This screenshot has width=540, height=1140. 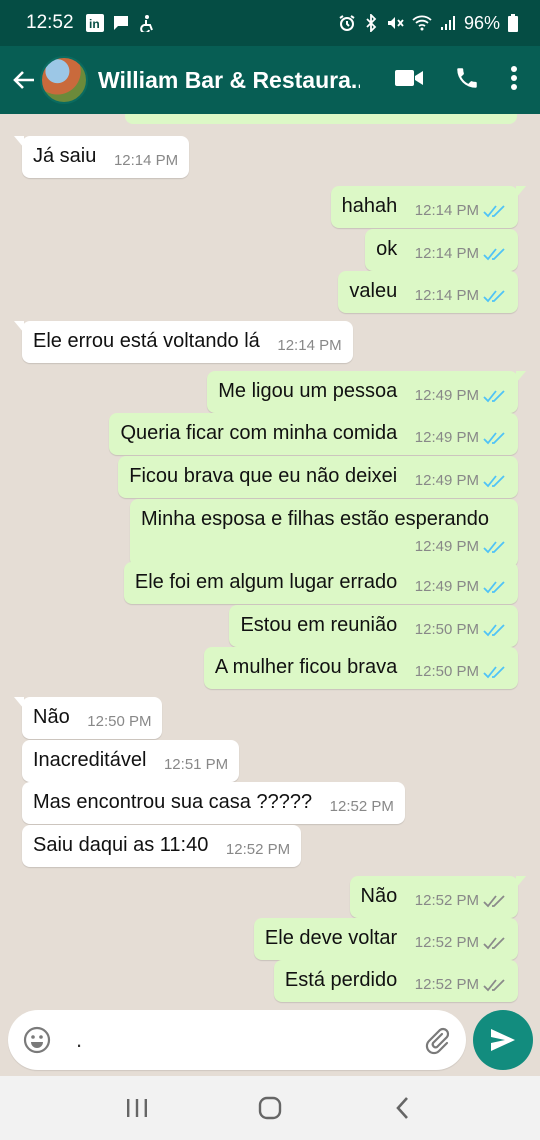 I want to click on send-icon, so click(x=503, y=1040).